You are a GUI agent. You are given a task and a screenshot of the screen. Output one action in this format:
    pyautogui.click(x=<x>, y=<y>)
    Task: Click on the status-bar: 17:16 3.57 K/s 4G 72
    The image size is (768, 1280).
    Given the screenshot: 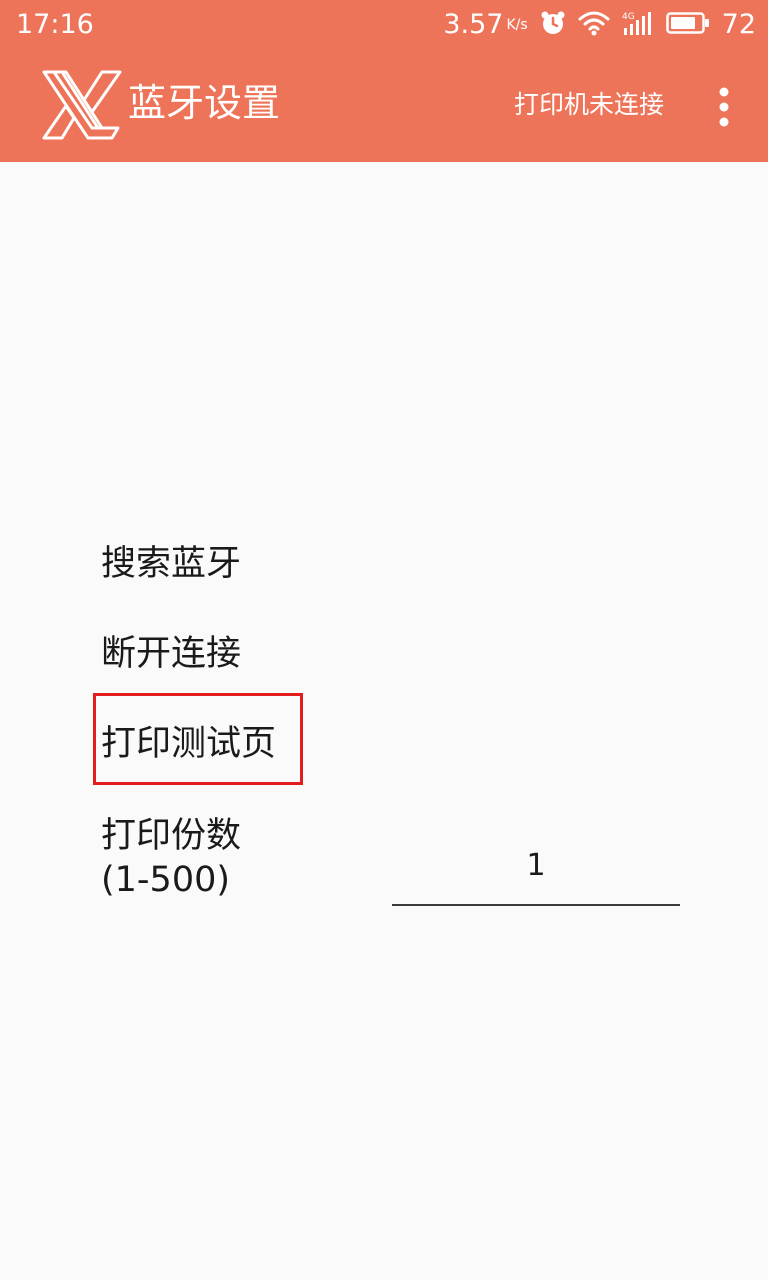 What is the action you would take?
    pyautogui.click(x=384, y=25)
    